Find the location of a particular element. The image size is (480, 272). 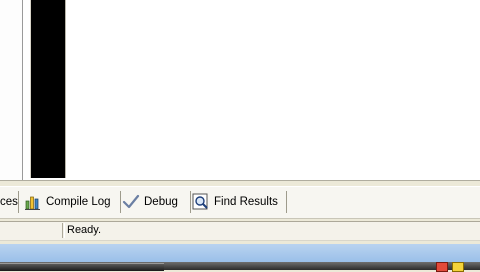

tabs-divider is located at coordinates (240, 218).